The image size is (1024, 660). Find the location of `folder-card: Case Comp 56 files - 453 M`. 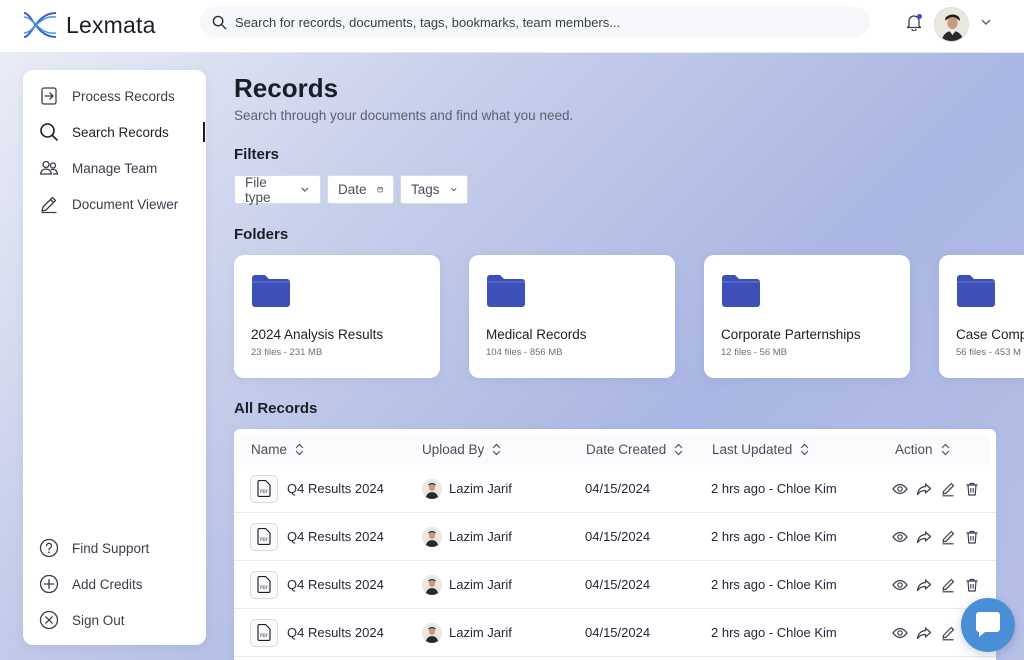

folder-card: Case Comp 56 files - 453 M is located at coordinates (981, 316).